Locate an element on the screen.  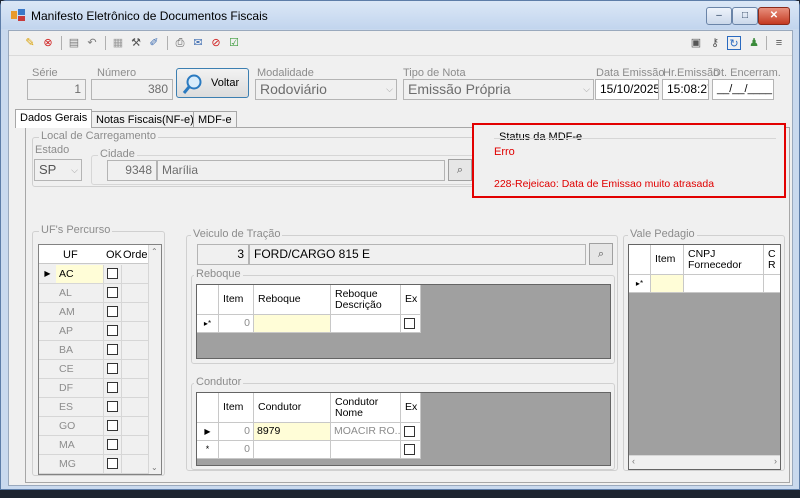
menu-icon: ≡ is located at coordinates (779, 43).